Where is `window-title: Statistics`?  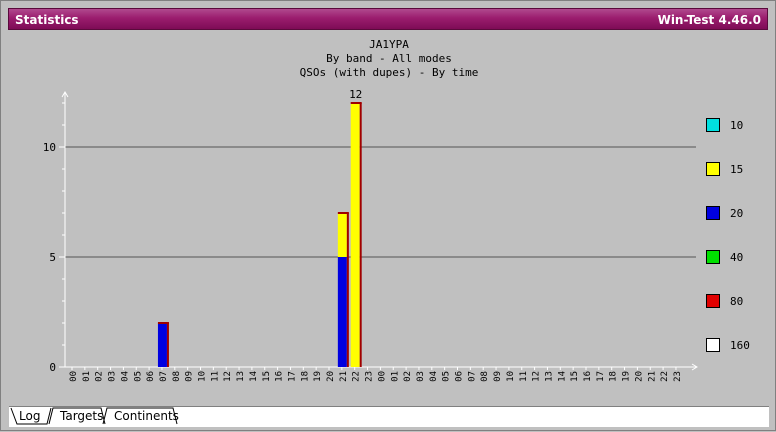
window-title: Statistics is located at coordinates (47, 20).